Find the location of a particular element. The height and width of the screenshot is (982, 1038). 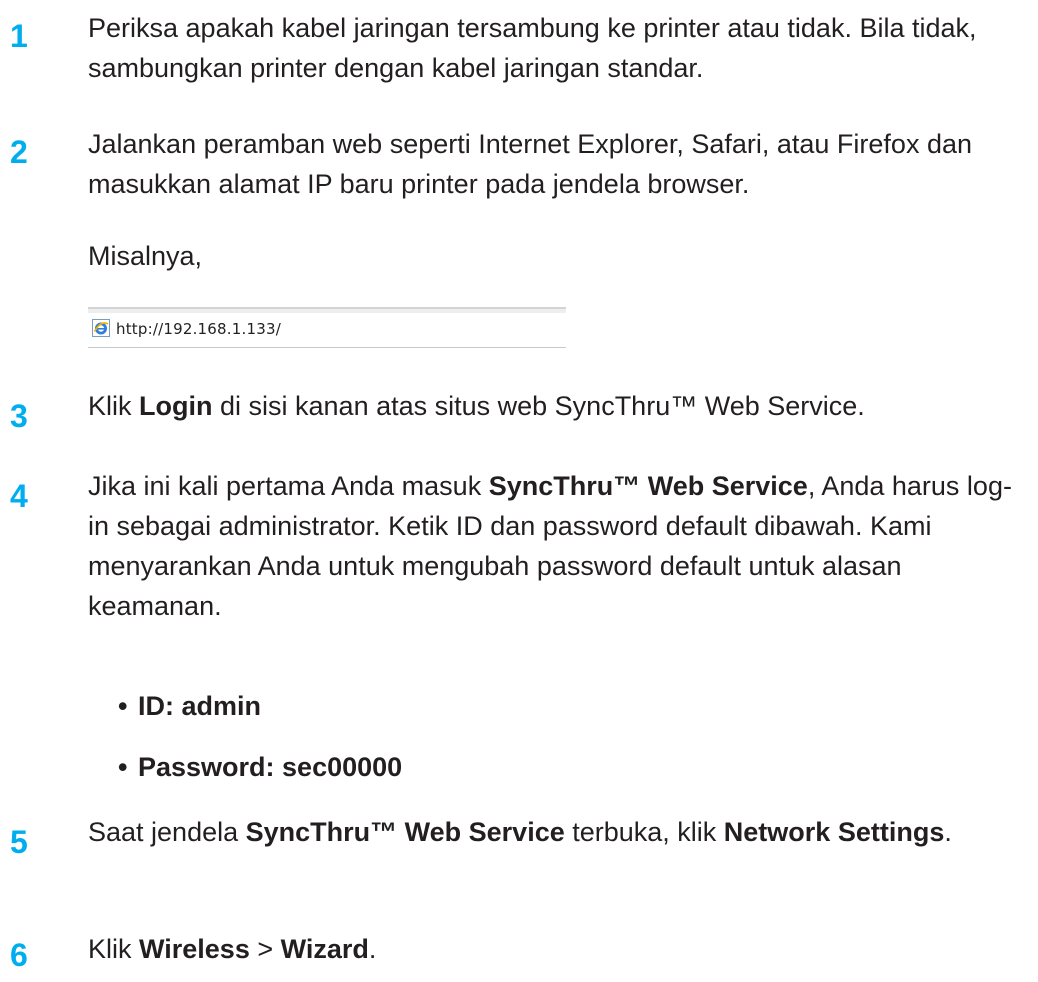

login-label: Login is located at coordinates (176, 406).